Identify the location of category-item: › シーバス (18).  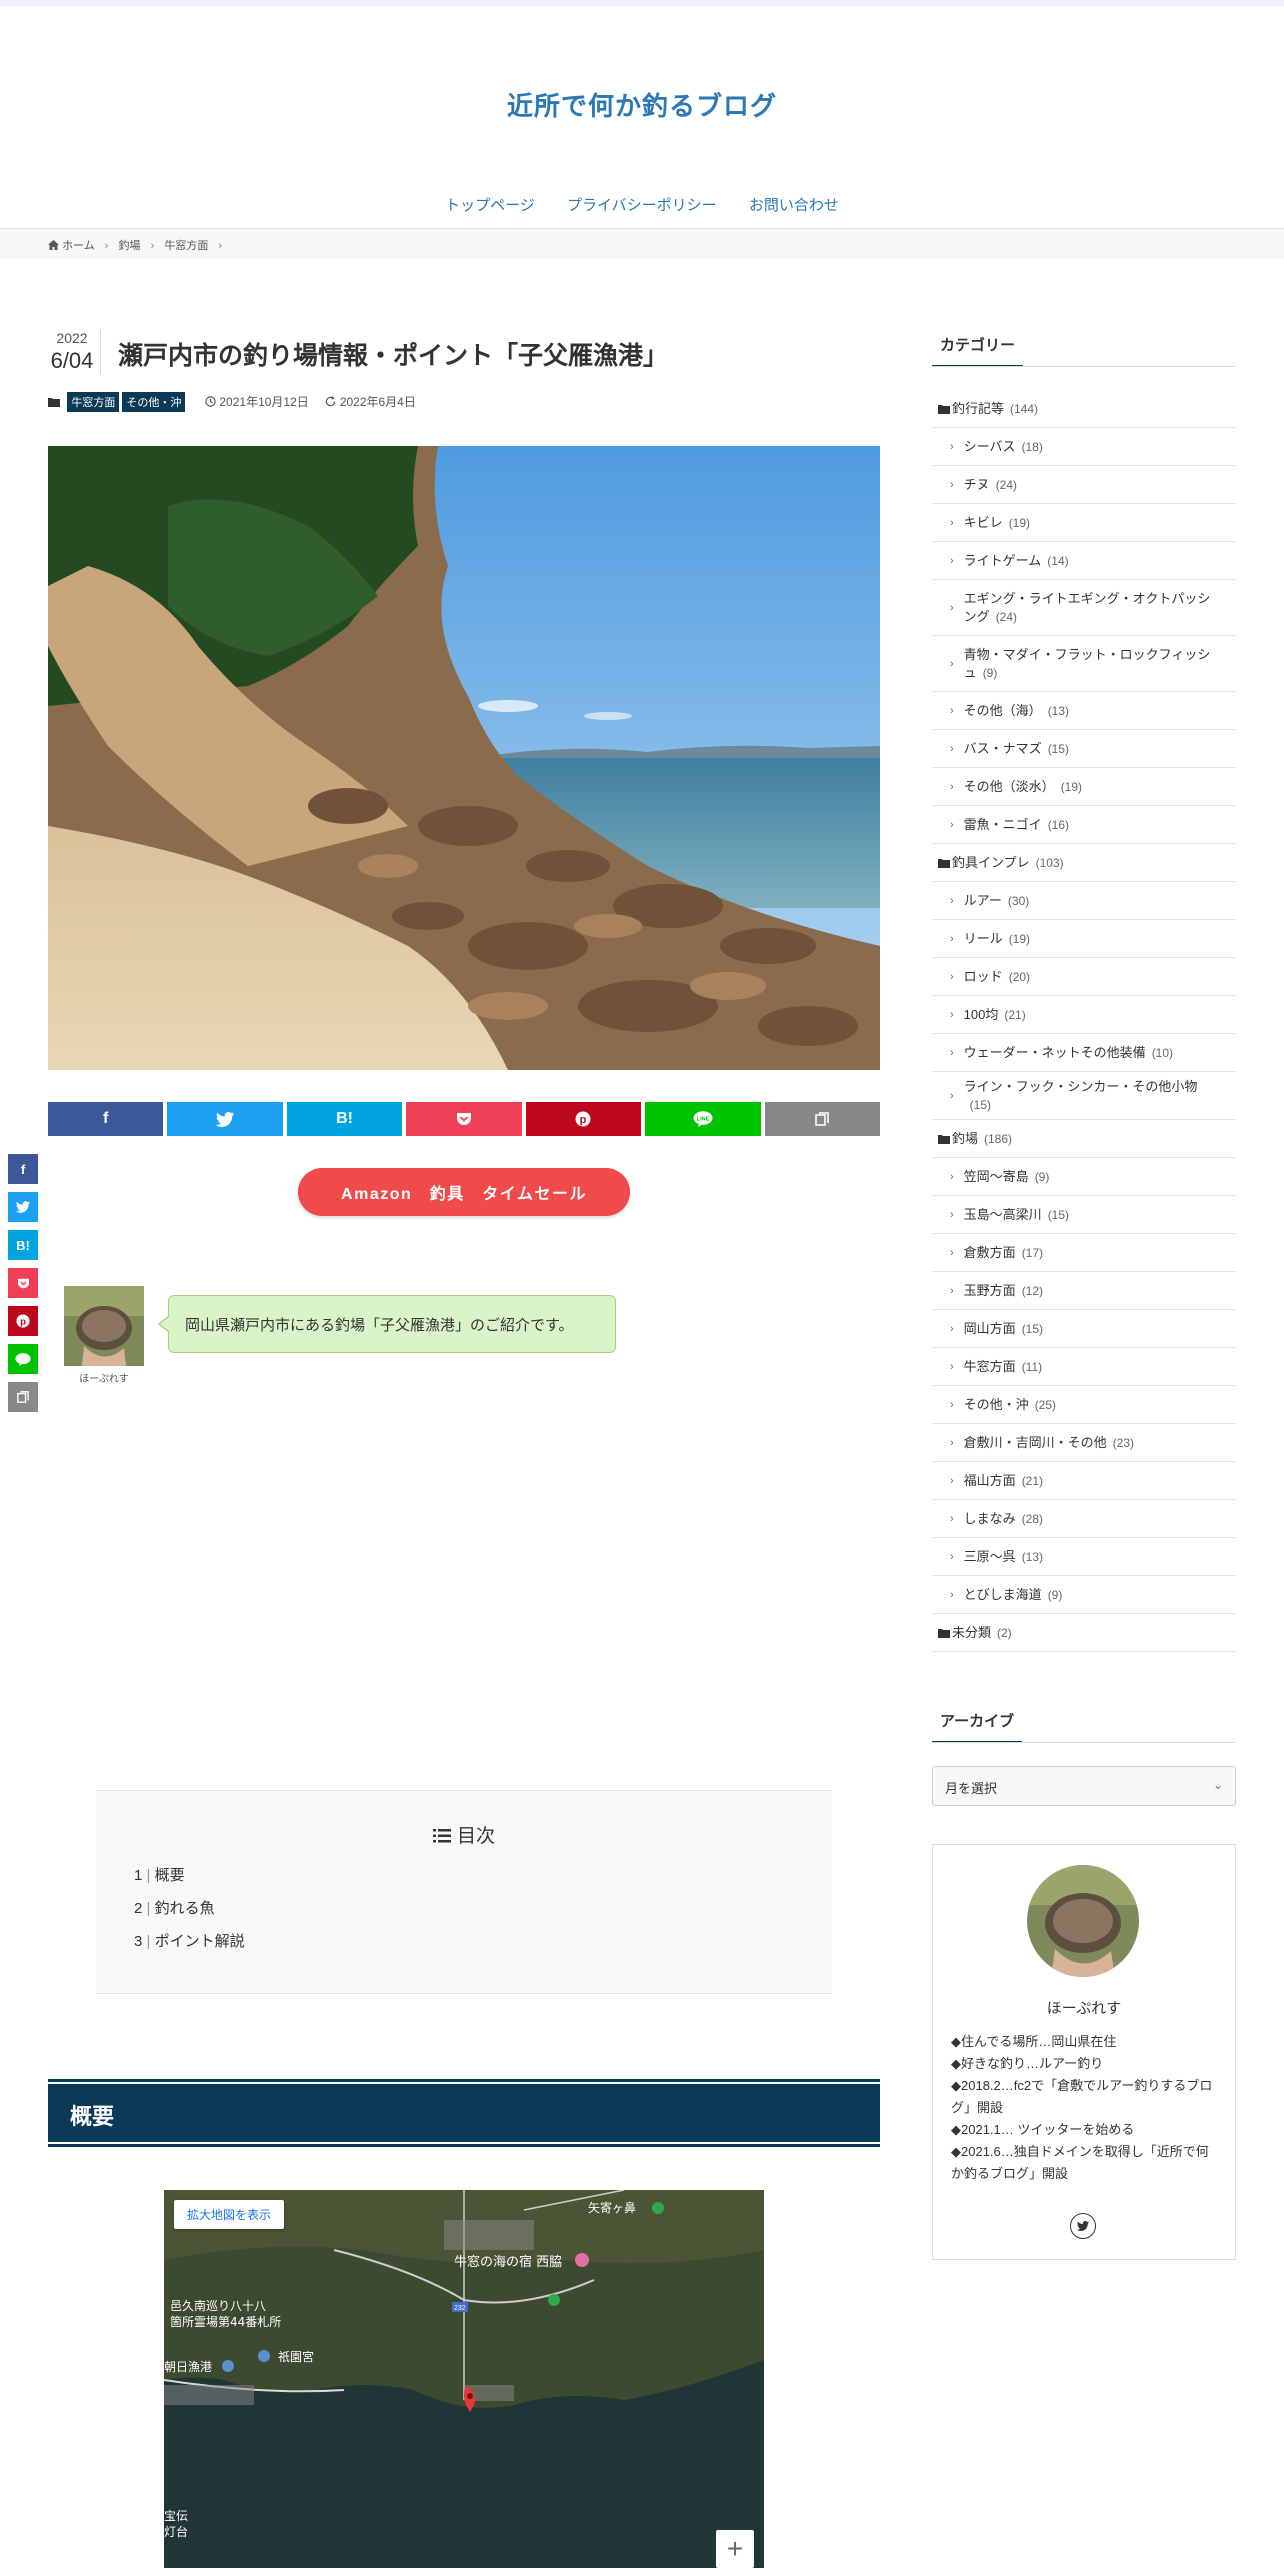
(1084, 447).